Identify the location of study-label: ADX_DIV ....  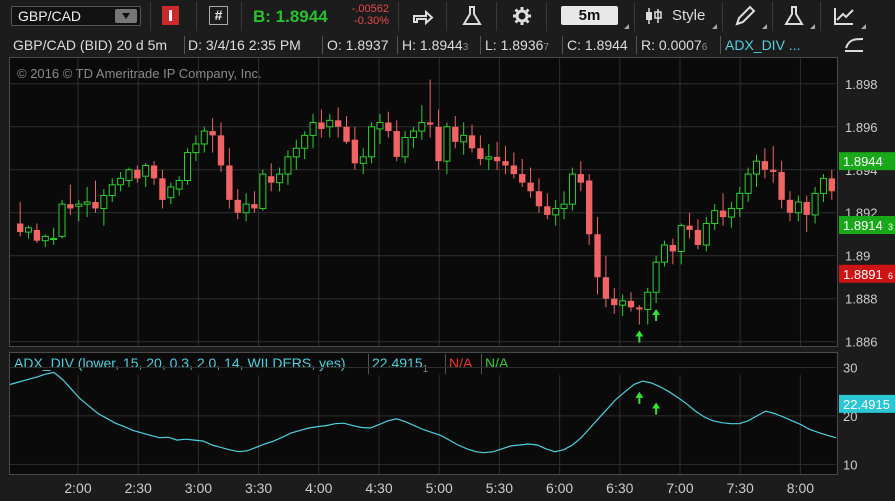
(762, 45).